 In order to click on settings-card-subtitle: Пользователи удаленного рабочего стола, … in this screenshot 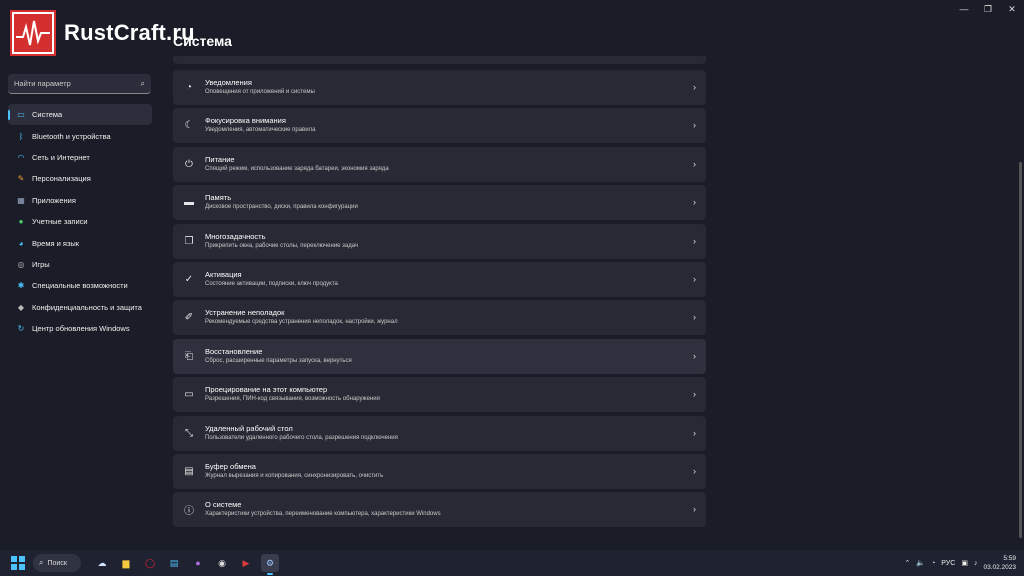, I will do `click(301, 437)`.